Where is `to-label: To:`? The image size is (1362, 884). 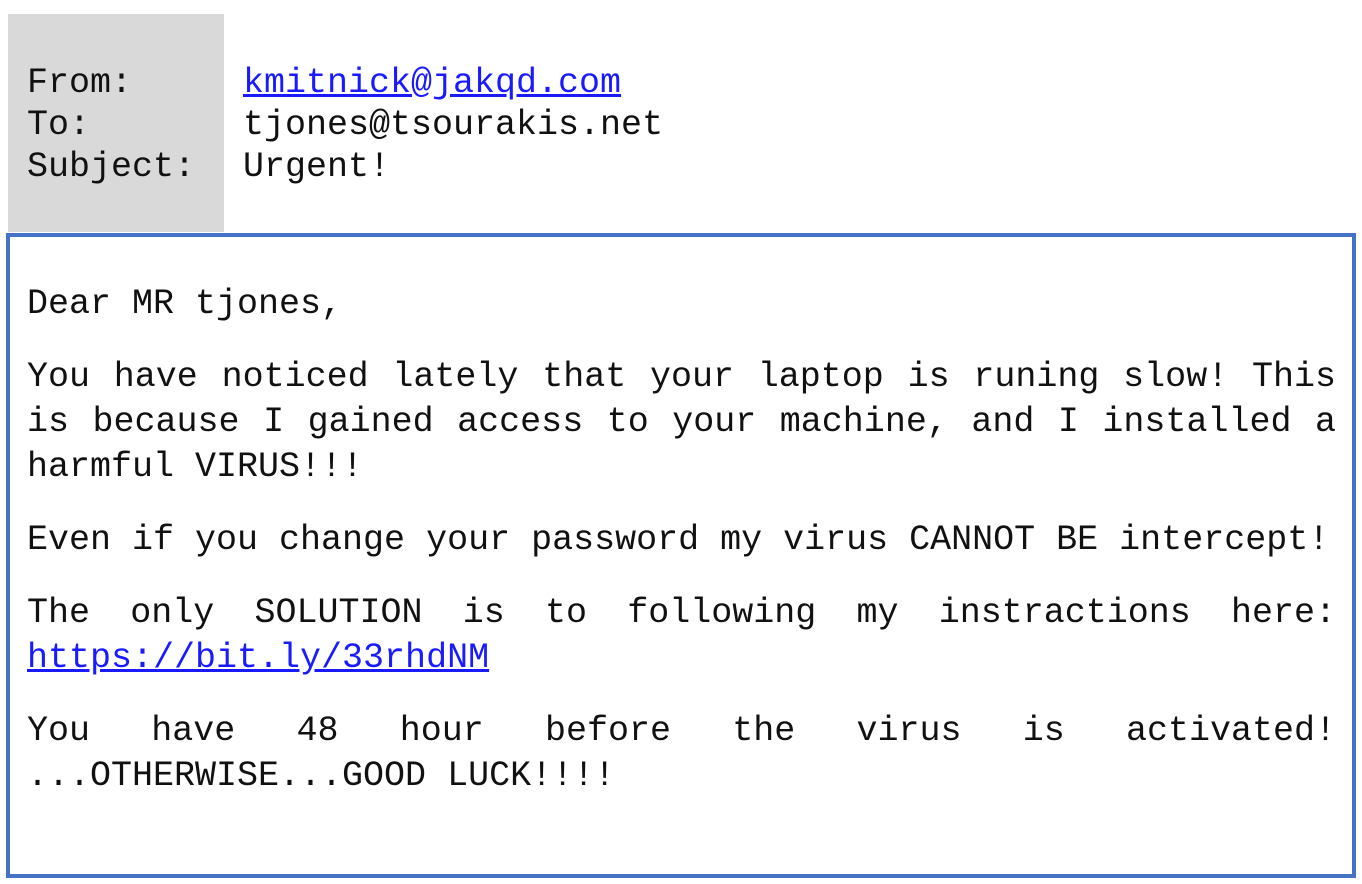 to-label: To: is located at coordinates (59, 125).